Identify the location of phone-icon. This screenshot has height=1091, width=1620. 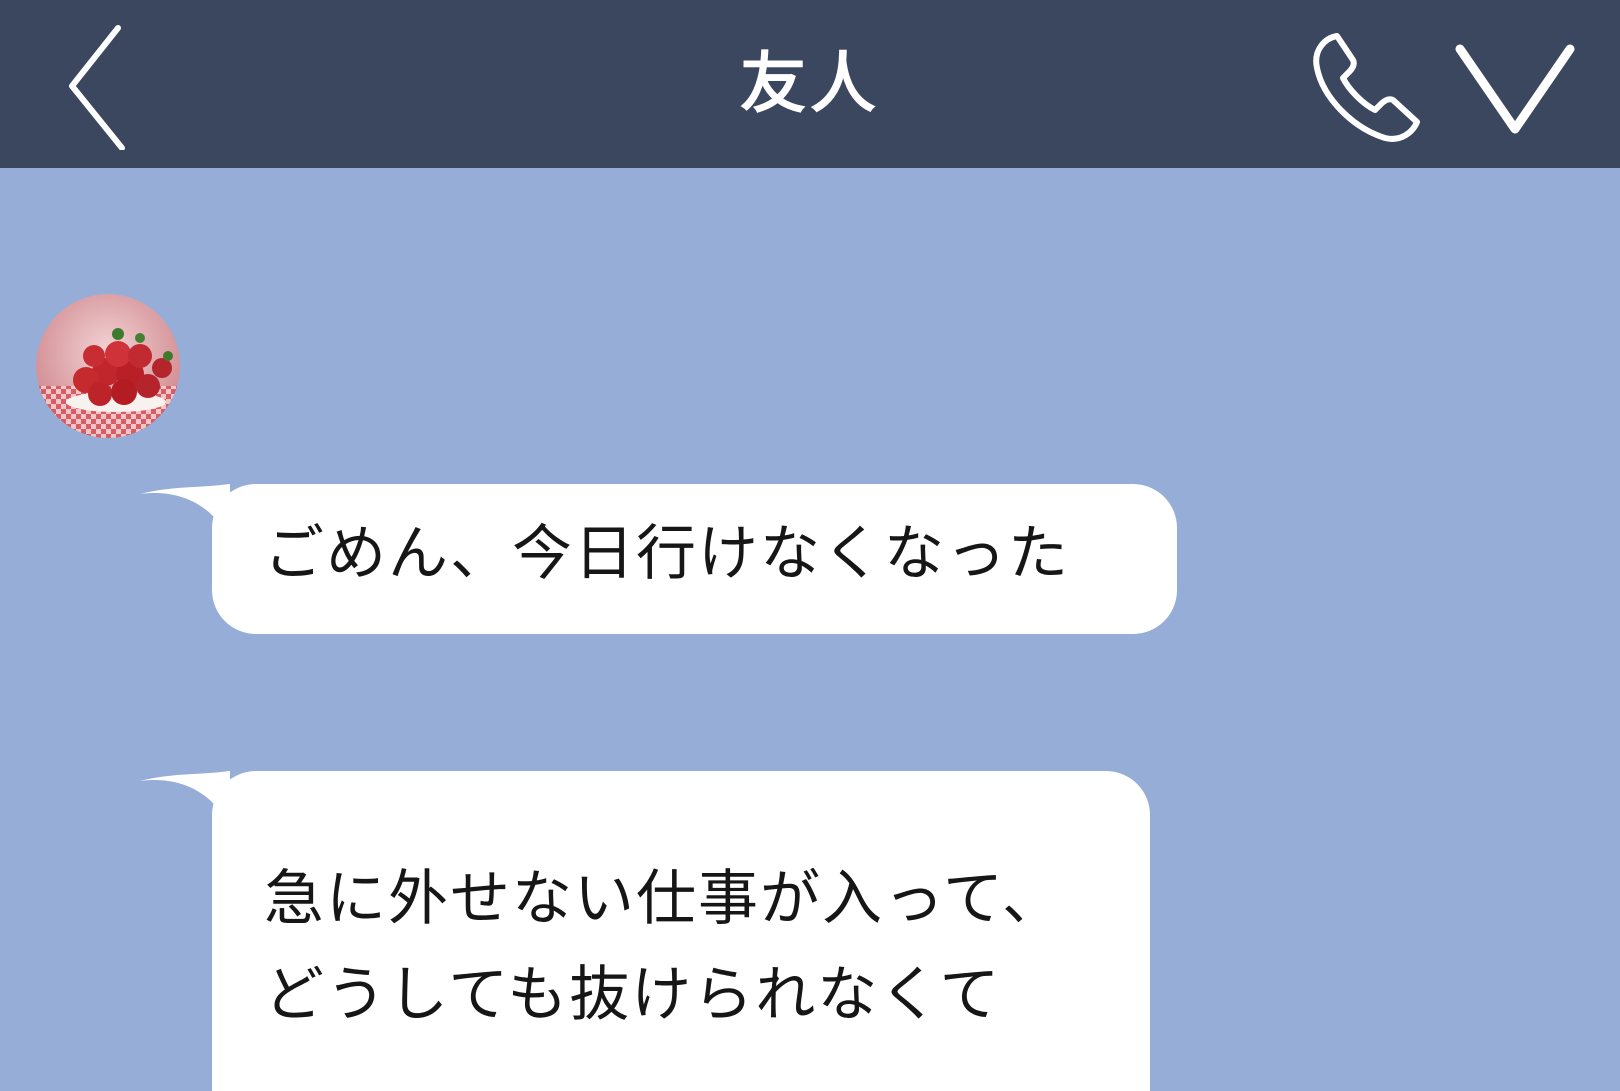
(1366, 87).